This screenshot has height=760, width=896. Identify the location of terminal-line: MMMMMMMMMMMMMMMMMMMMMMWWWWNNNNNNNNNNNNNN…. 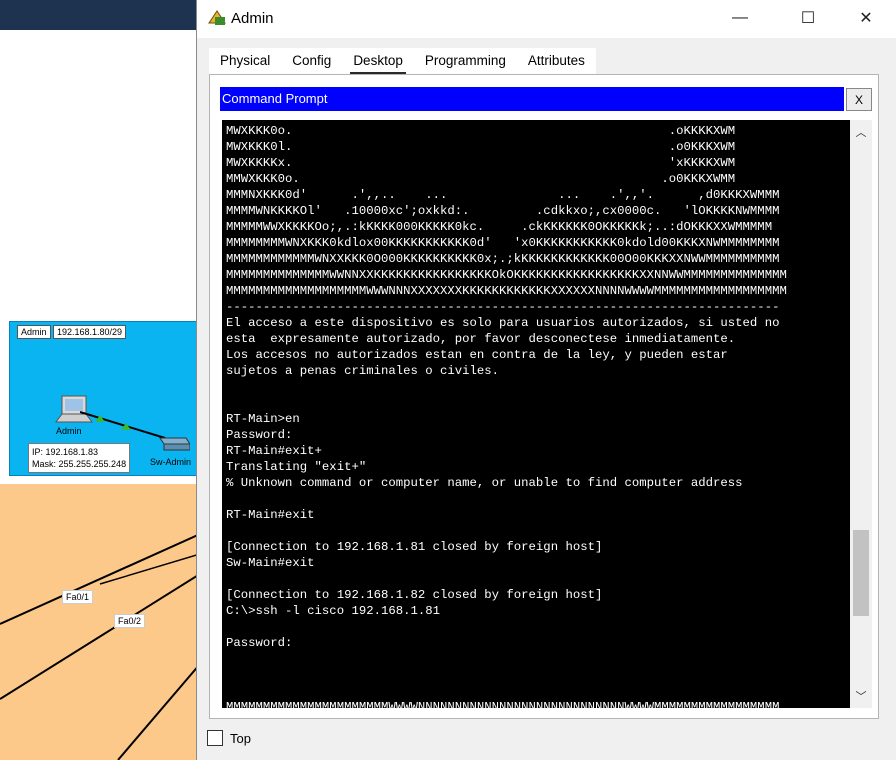
(503, 704).